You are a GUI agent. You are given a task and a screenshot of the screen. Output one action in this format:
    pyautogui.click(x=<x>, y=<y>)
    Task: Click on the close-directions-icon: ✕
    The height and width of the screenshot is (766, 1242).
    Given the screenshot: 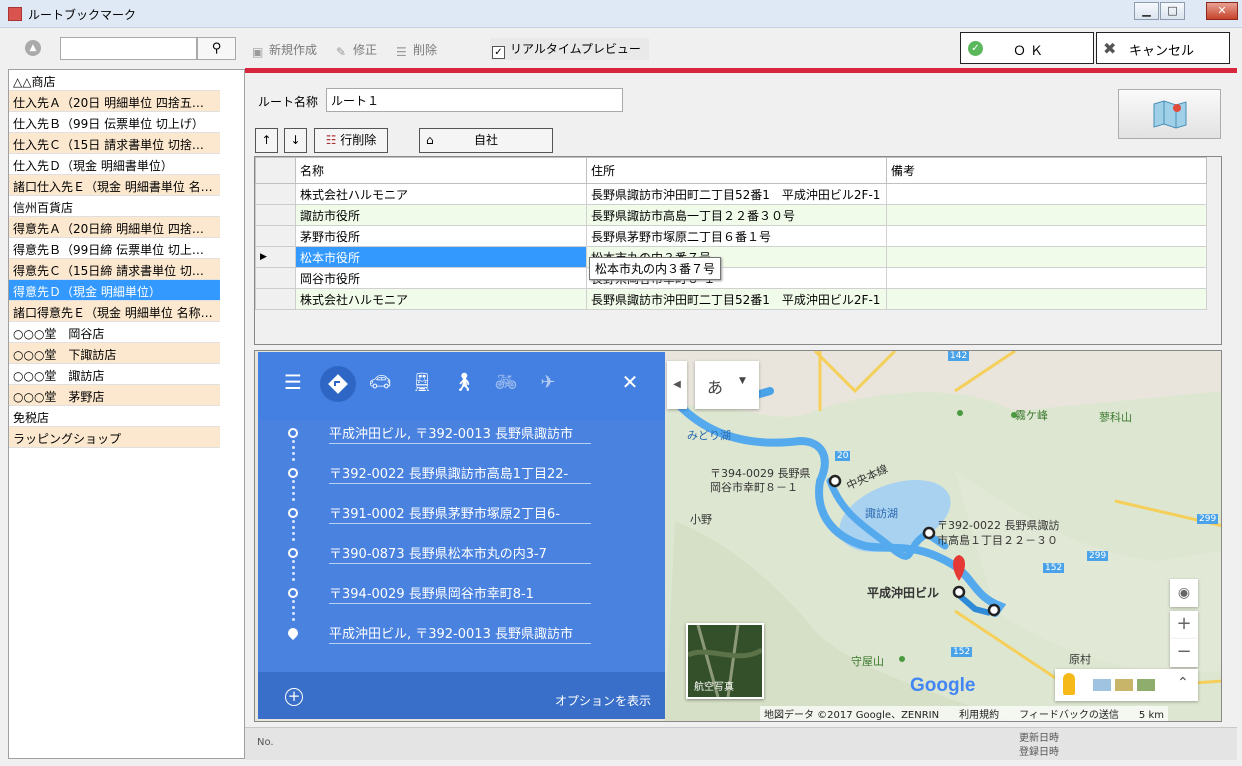 What is the action you would take?
    pyautogui.click(x=630, y=382)
    